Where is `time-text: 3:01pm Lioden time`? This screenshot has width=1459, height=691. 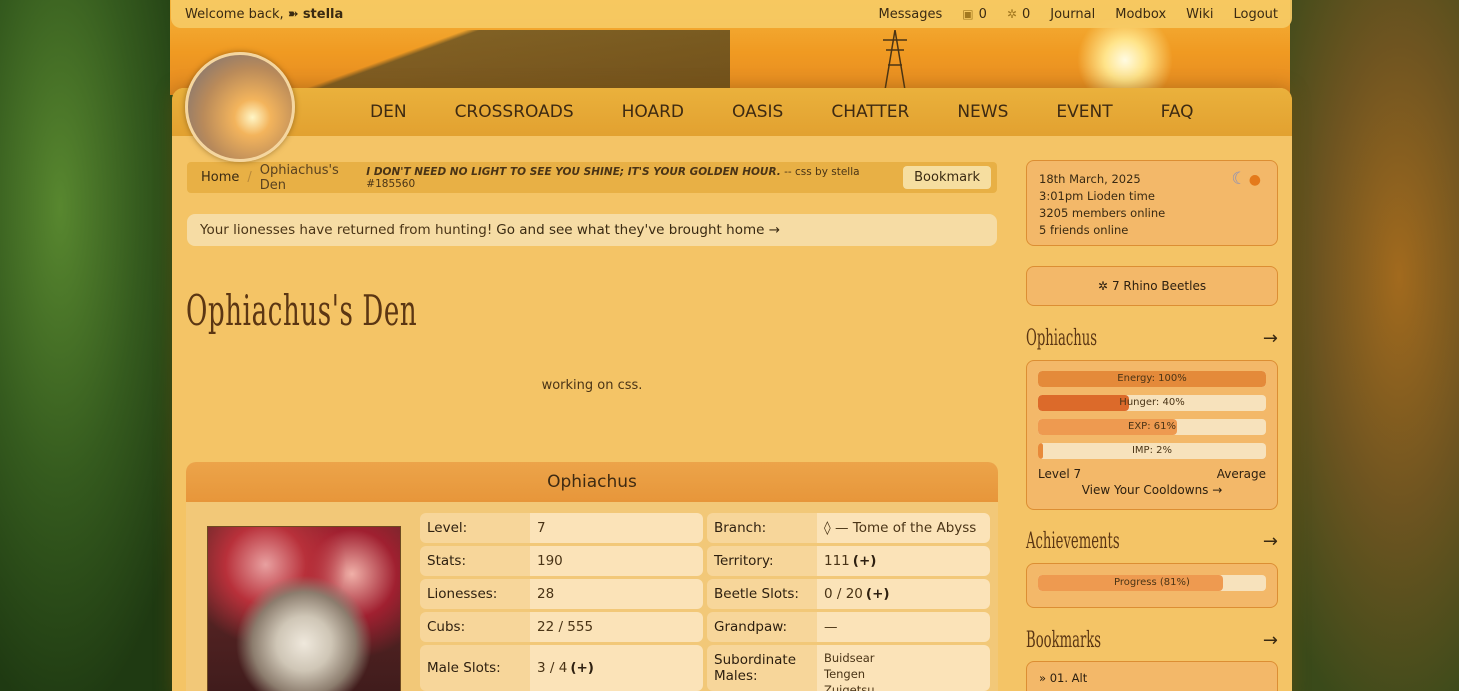 time-text: 3:01pm Lioden time is located at coordinates (1097, 196).